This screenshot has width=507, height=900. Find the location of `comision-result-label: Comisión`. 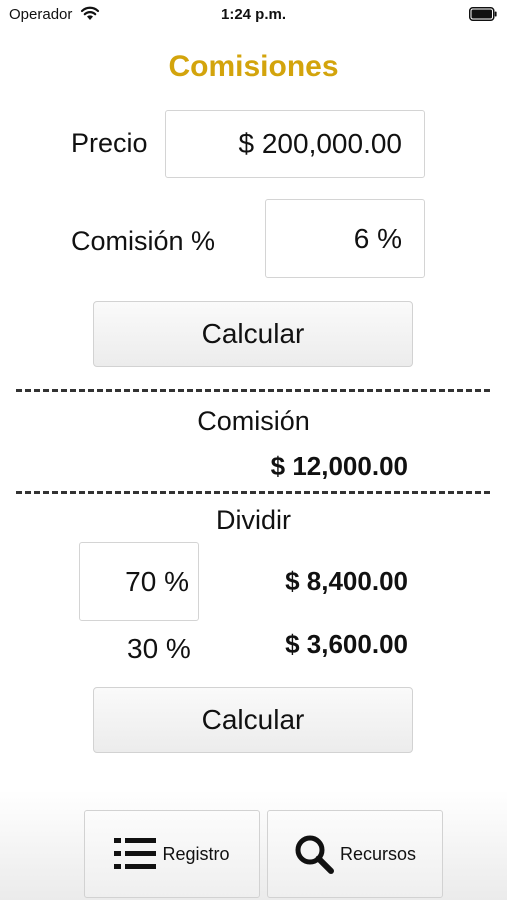

comision-result-label: Comisión is located at coordinates (253, 421).